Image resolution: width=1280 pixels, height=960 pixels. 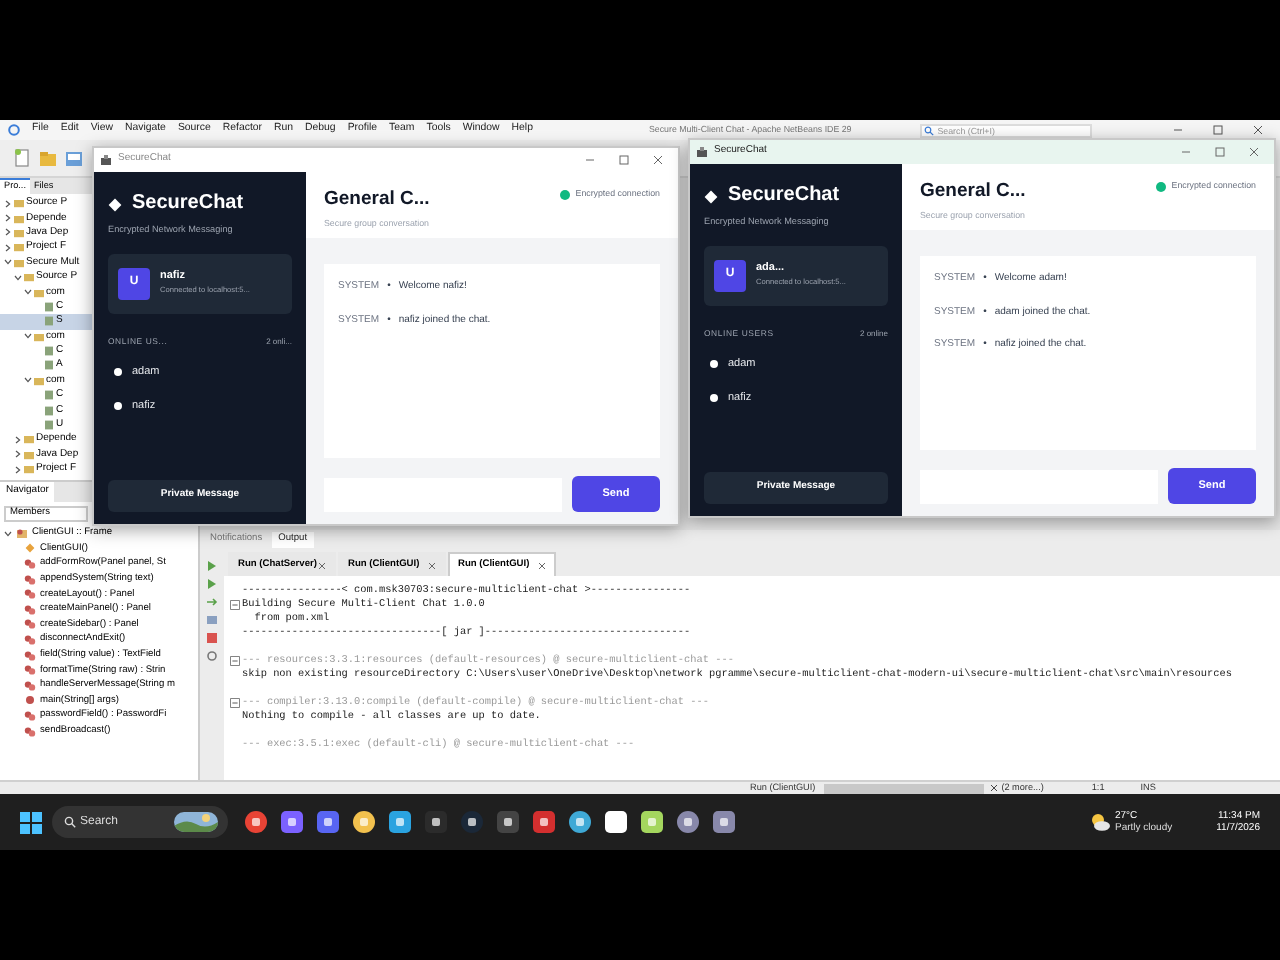 I want to click on project-icon, so click(x=74, y=158).